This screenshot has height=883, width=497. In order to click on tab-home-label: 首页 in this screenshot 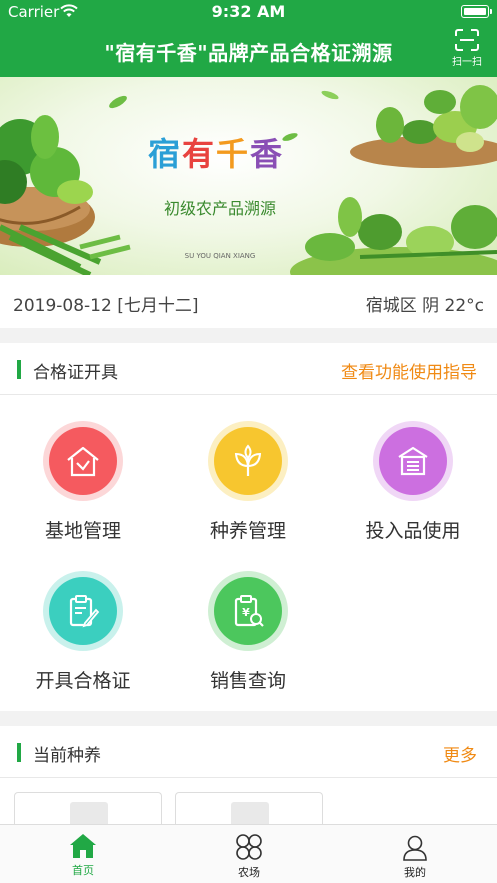, I will do `click(83, 870)`.